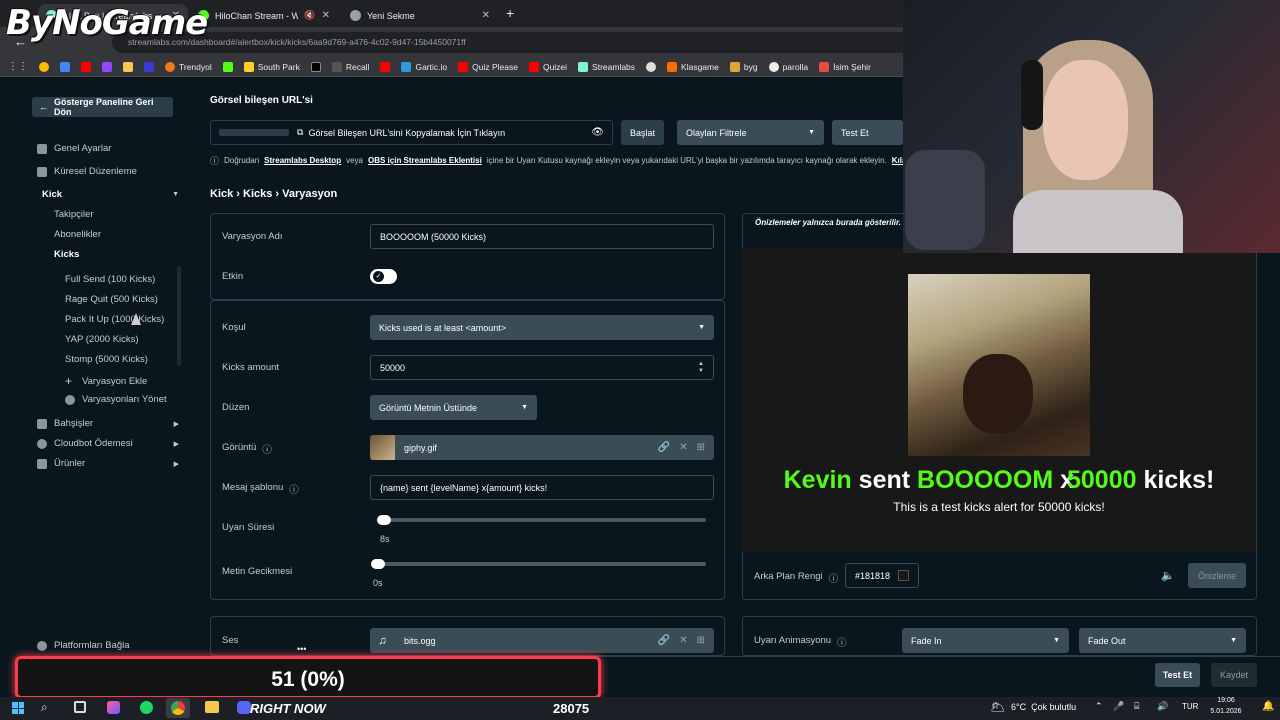 This screenshot has height=720, width=1280. Describe the element at coordinates (693, 66) in the screenshot. I see `bookmark-klasgame: Klasgame` at that location.